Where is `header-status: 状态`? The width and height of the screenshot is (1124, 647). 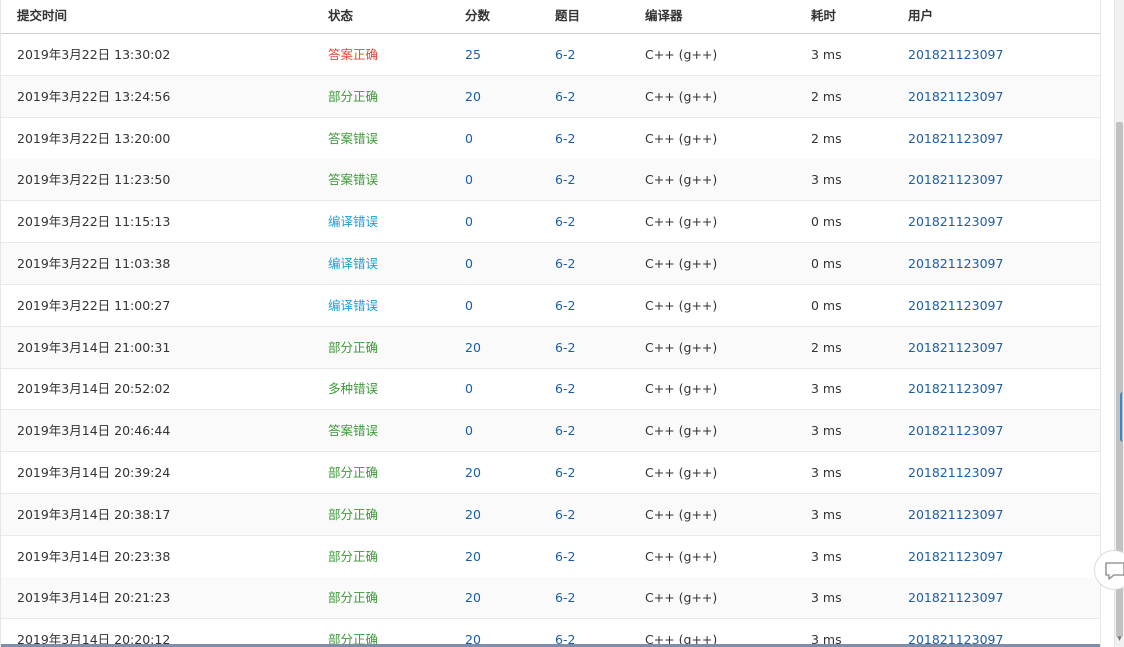
header-status: 状态 is located at coordinates (340, 16).